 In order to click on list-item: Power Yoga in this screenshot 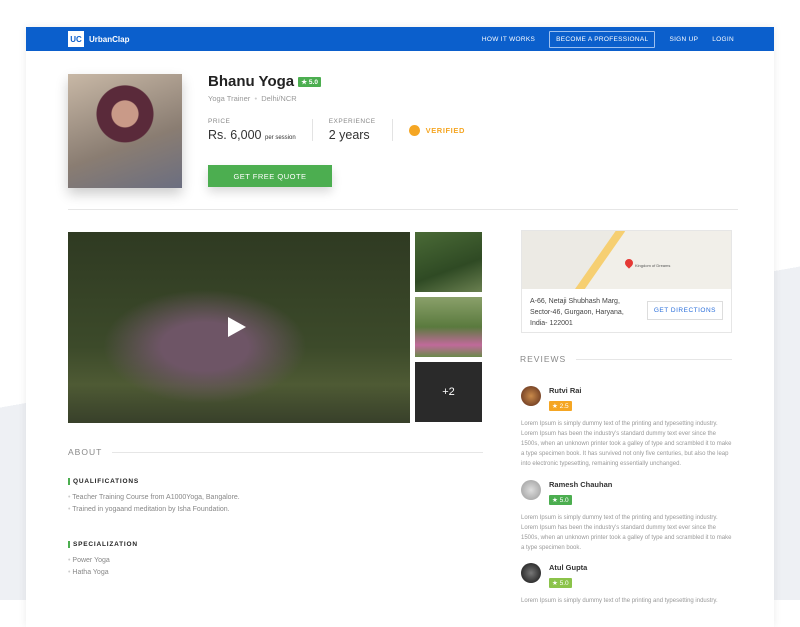, I will do `click(103, 560)`.